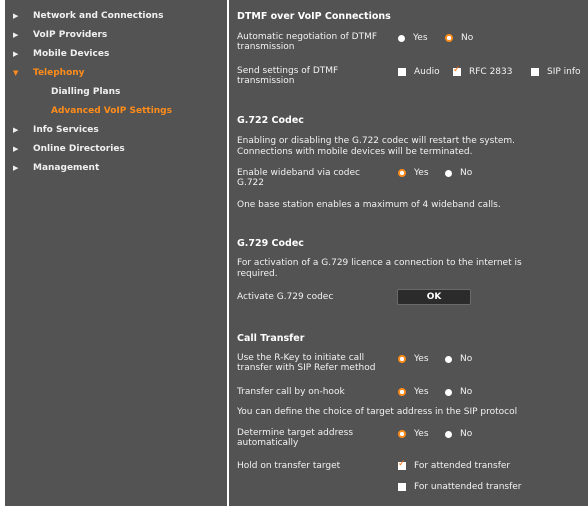 The image size is (588, 506). I want to click on nav-label: Telephony, so click(59, 73).